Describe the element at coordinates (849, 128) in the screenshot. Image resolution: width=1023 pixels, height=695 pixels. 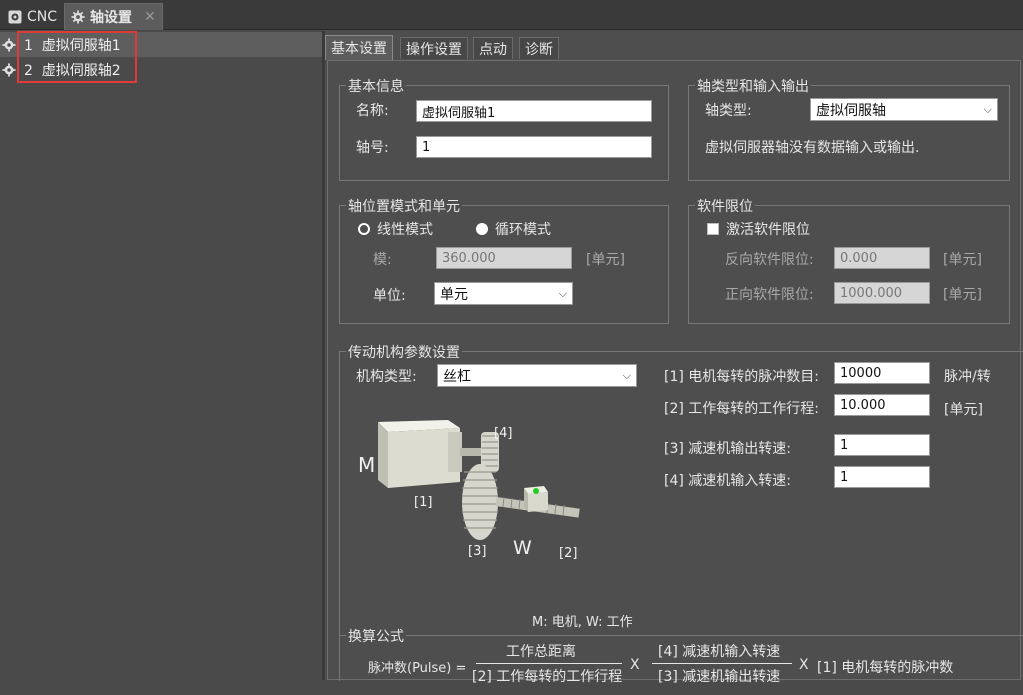
I see `group-axis-type: 轴类型和输入输出 轴类型: 虚拟伺服轴 ⌵ 虚拟伺服器轴没有数据输入或输出.` at that location.